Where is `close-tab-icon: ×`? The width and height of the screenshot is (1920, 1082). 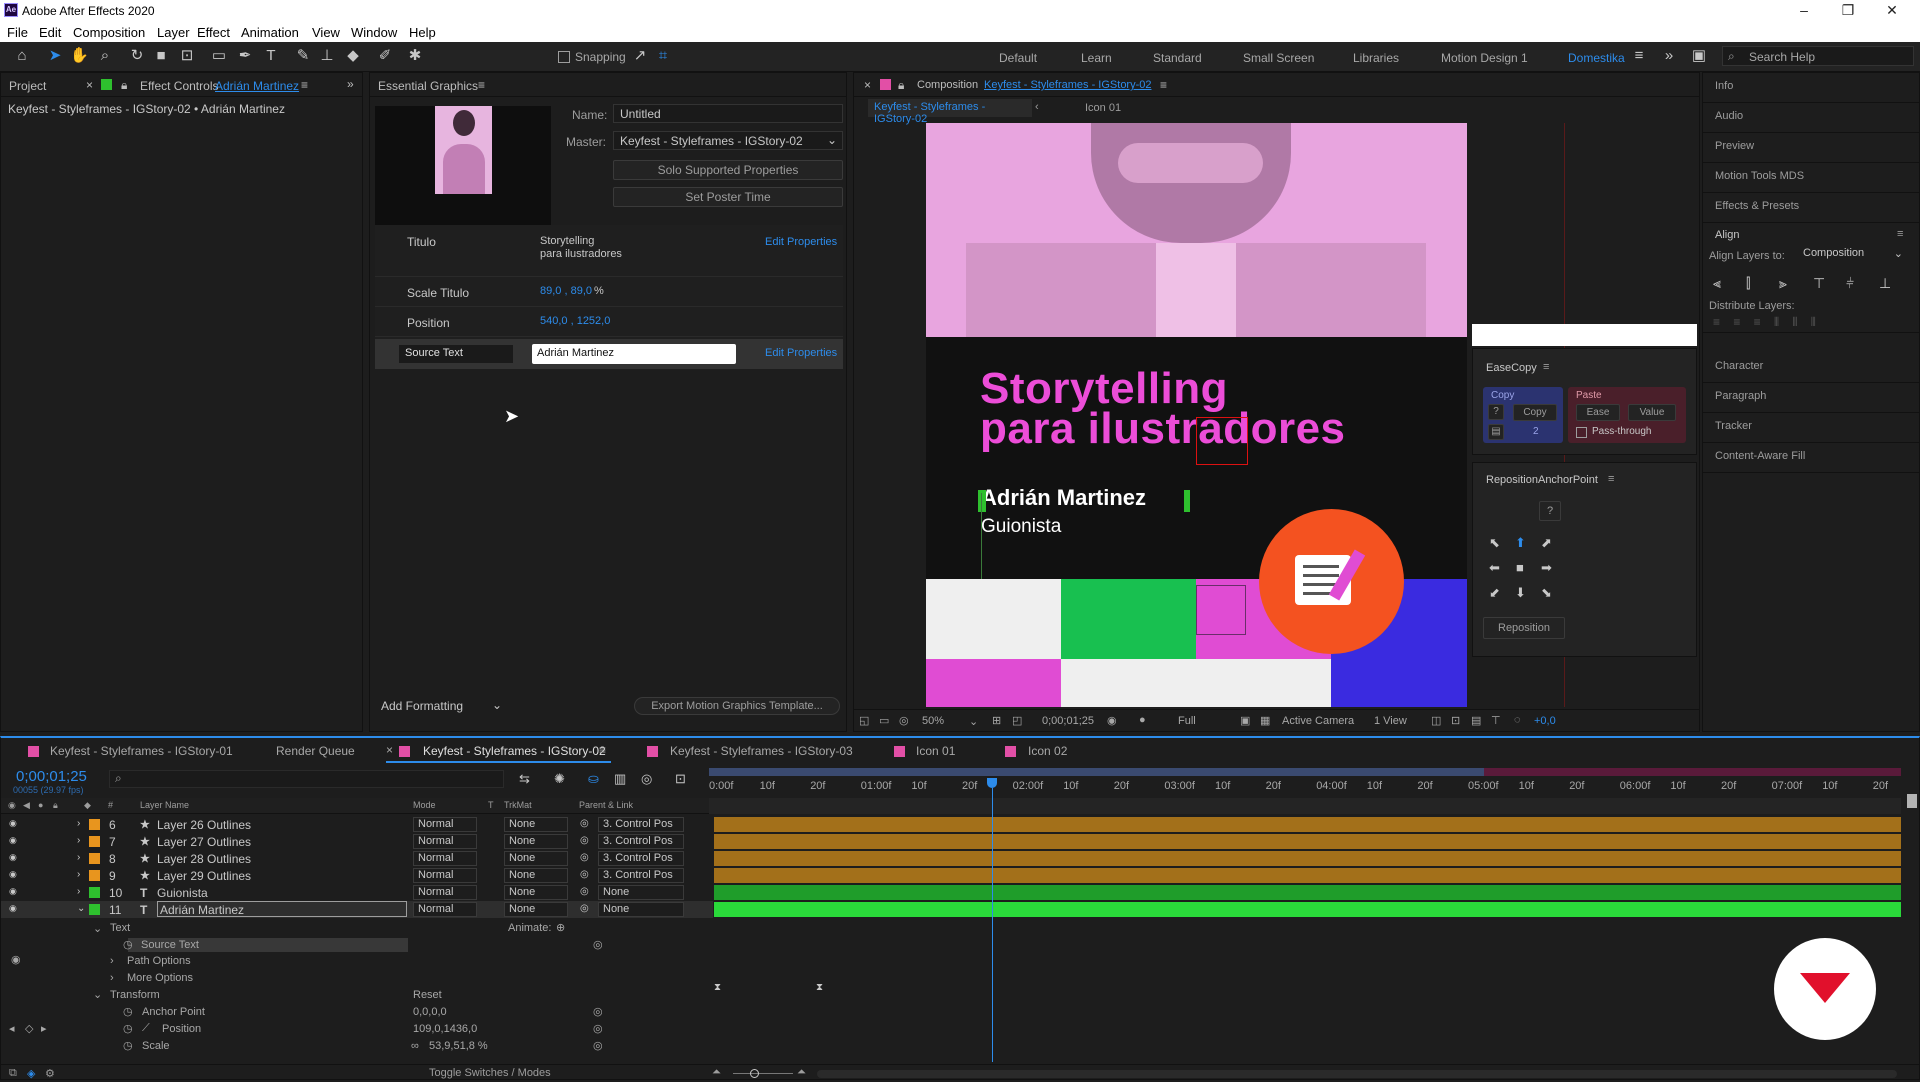
close-tab-icon: × is located at coordinates (867, 85).